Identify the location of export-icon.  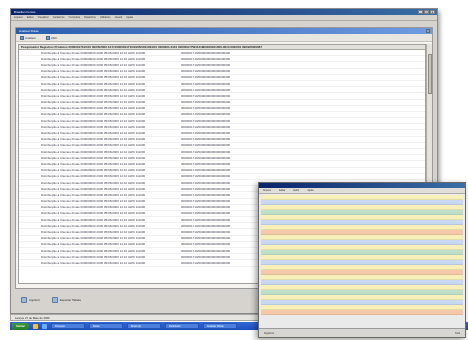
(54, 300).